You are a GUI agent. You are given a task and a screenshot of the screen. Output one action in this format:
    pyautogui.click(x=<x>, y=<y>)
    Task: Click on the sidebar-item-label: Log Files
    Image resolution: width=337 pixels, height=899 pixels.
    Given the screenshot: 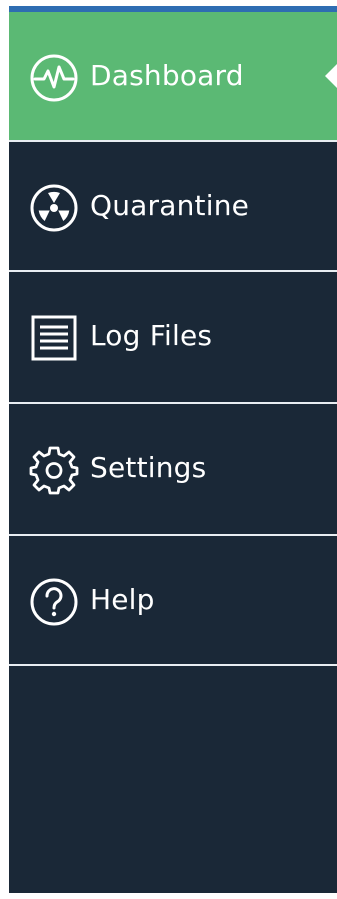 What is the action you would take?
    pyautogui.click(x=151, y=335)
    